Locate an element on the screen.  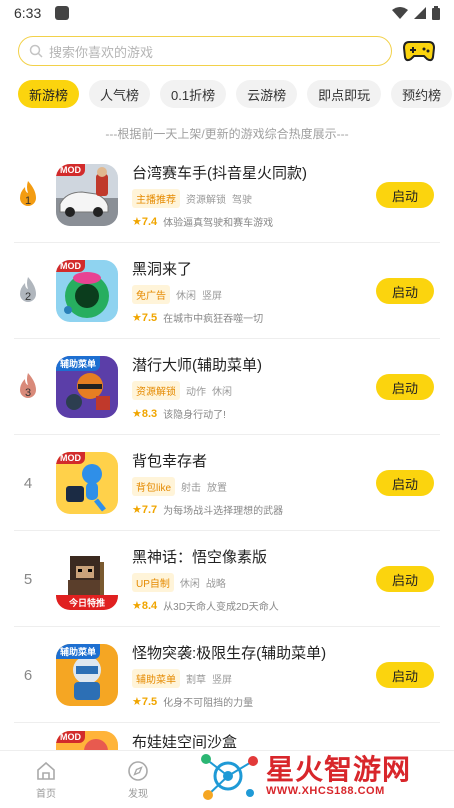
game-score: 7.7 is located at coordinates (149, 509).